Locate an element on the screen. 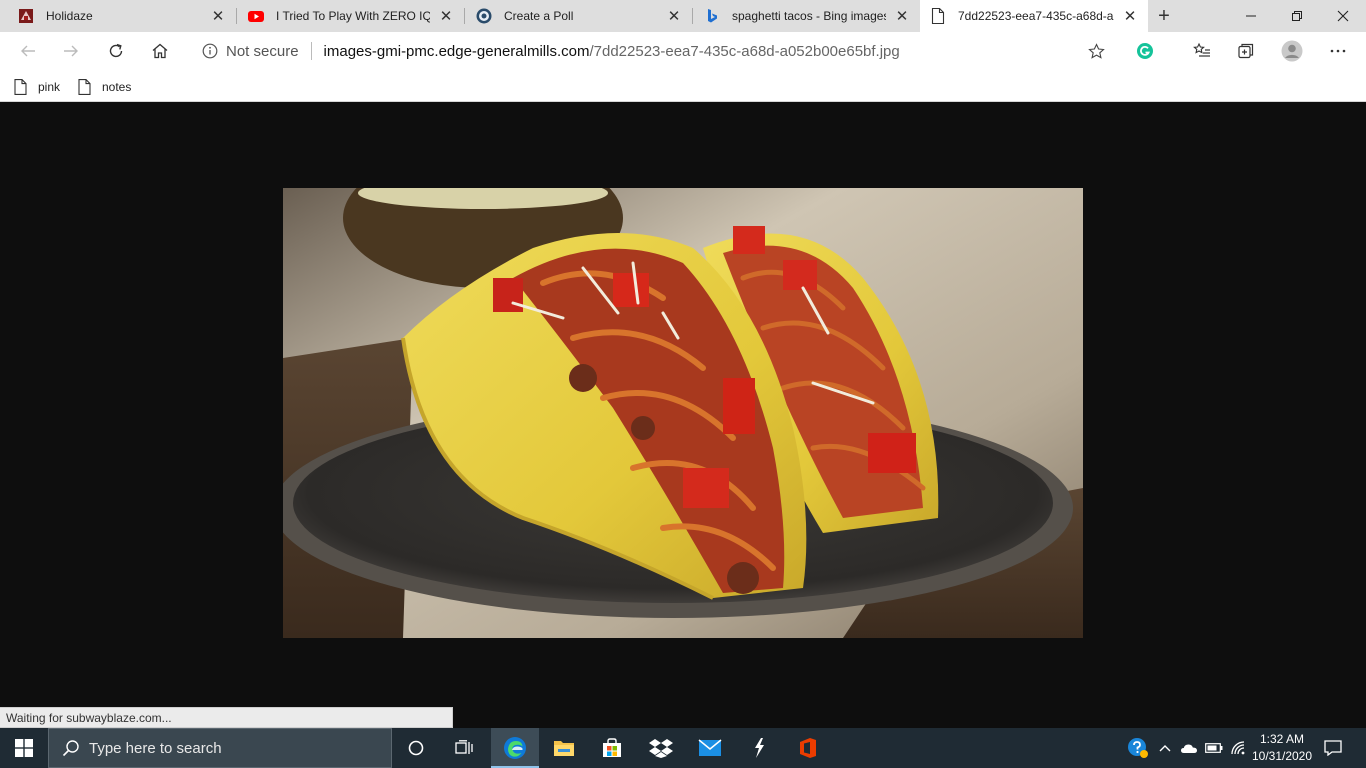 The width and height of the screenshot is (1366, 768). back-button is located at coordinates (28, 51).